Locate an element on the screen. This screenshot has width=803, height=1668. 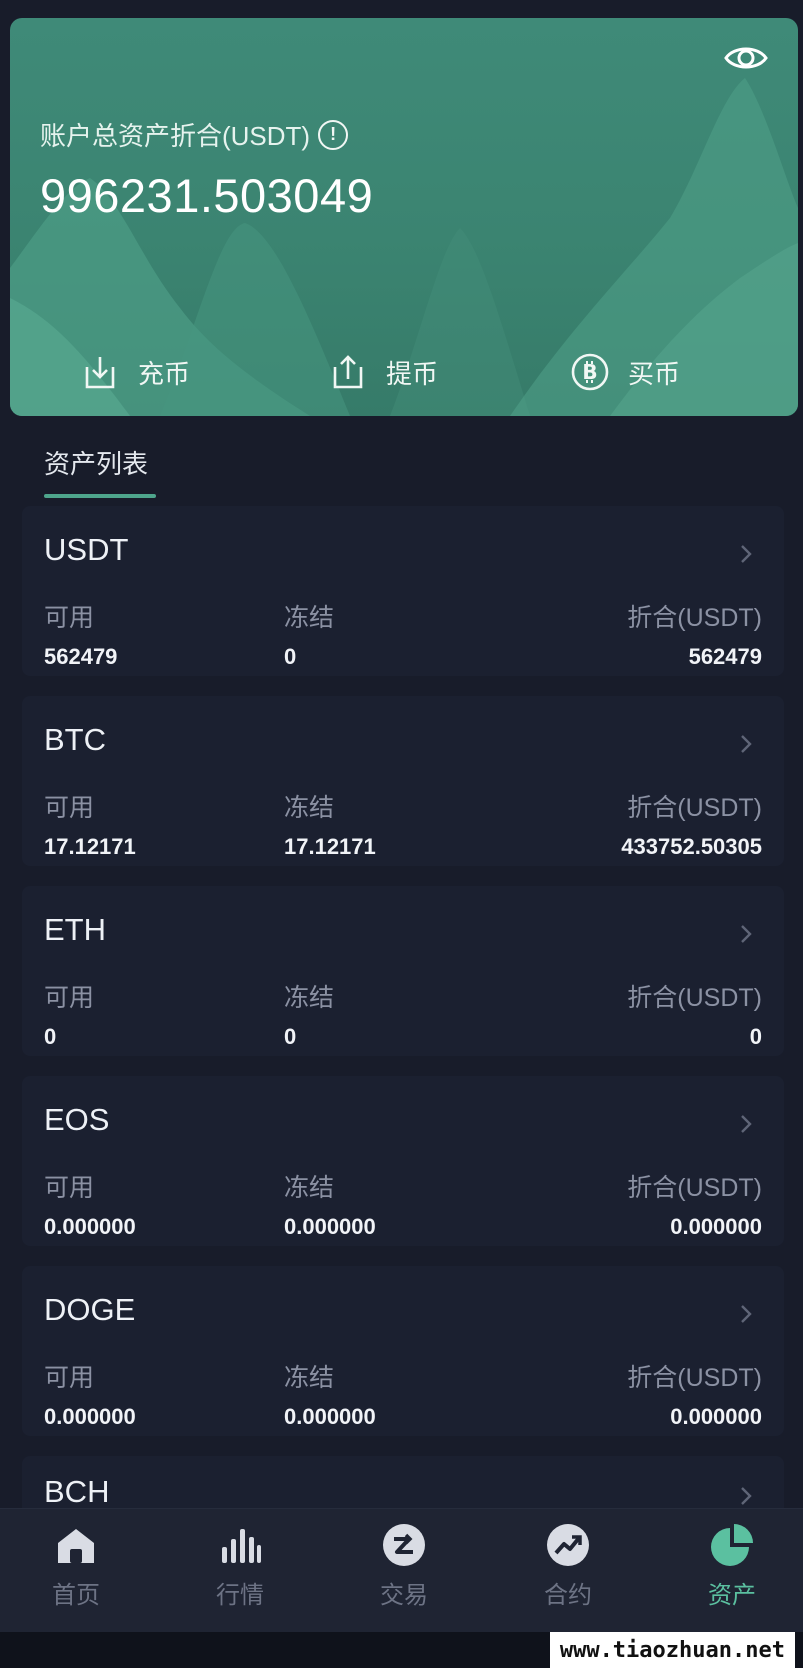
pie-chart-icon is located at coordinates (732, 1545).